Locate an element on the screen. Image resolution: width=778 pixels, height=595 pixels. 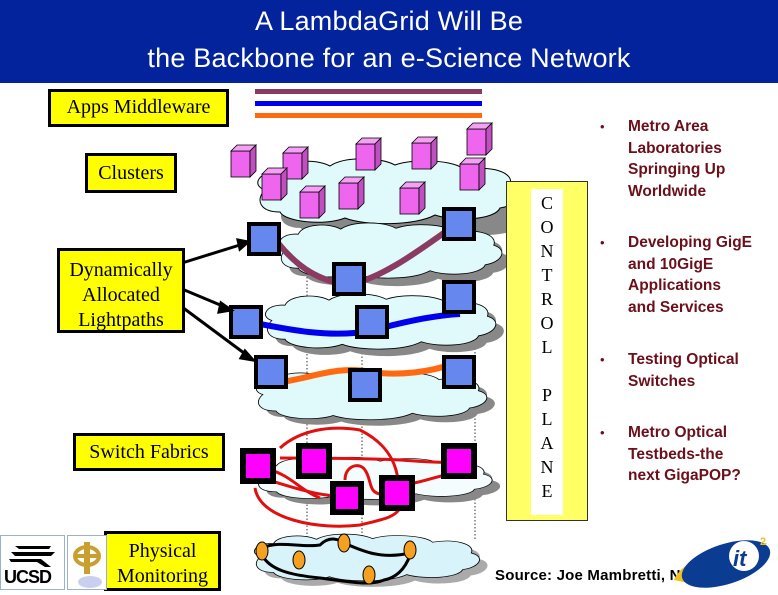
source-credit: Source: Joe Mambretti, NU is located at coordinates (593, 575).